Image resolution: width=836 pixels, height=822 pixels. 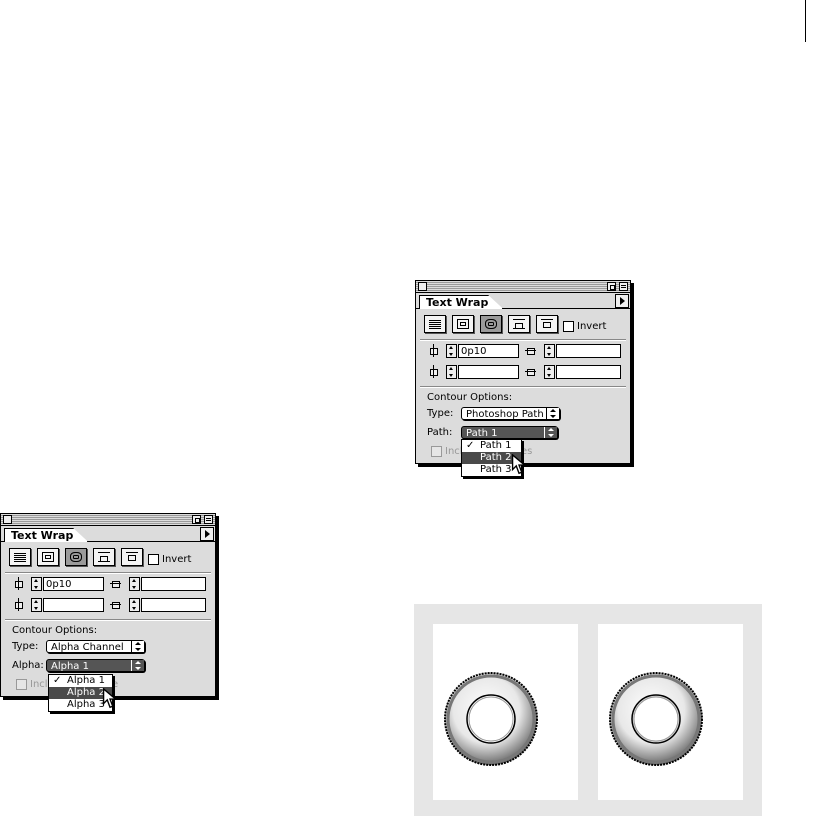 I want to click on image-frame-left, so click(x=505, y=712).